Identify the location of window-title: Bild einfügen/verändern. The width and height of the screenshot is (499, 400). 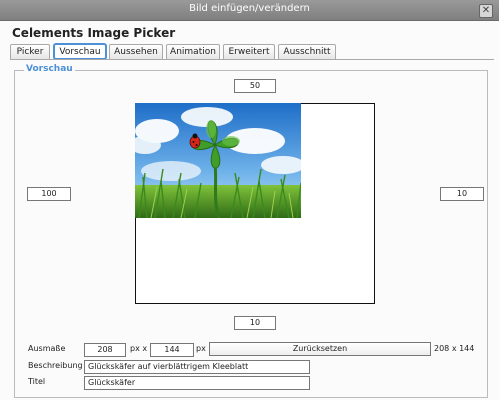
(249, 8).